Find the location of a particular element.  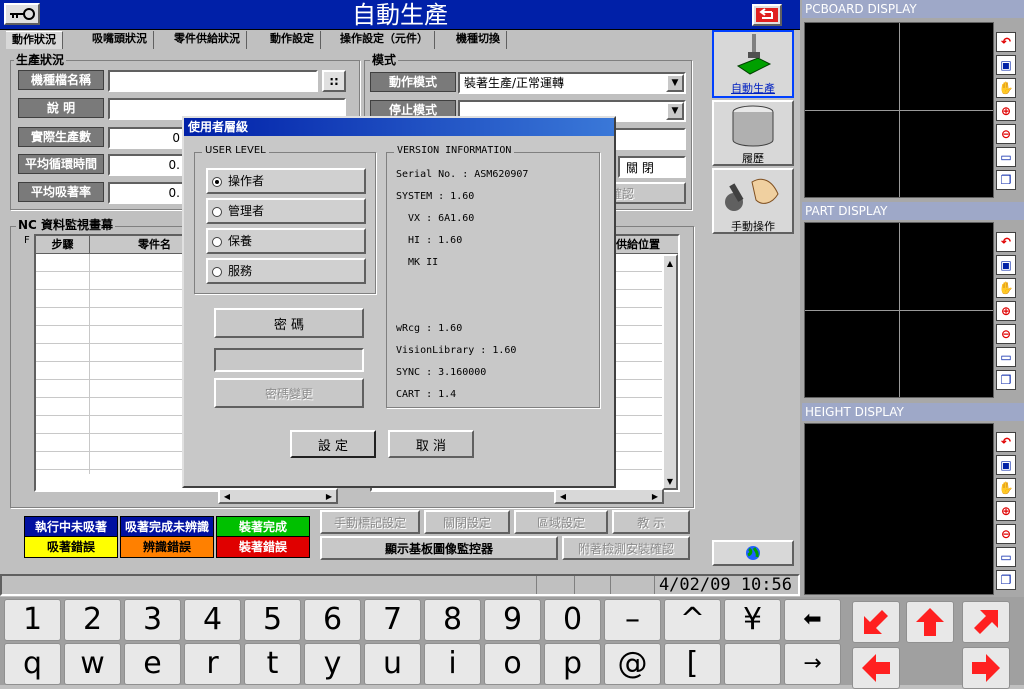

key: o is located at coordinates (512, 664).